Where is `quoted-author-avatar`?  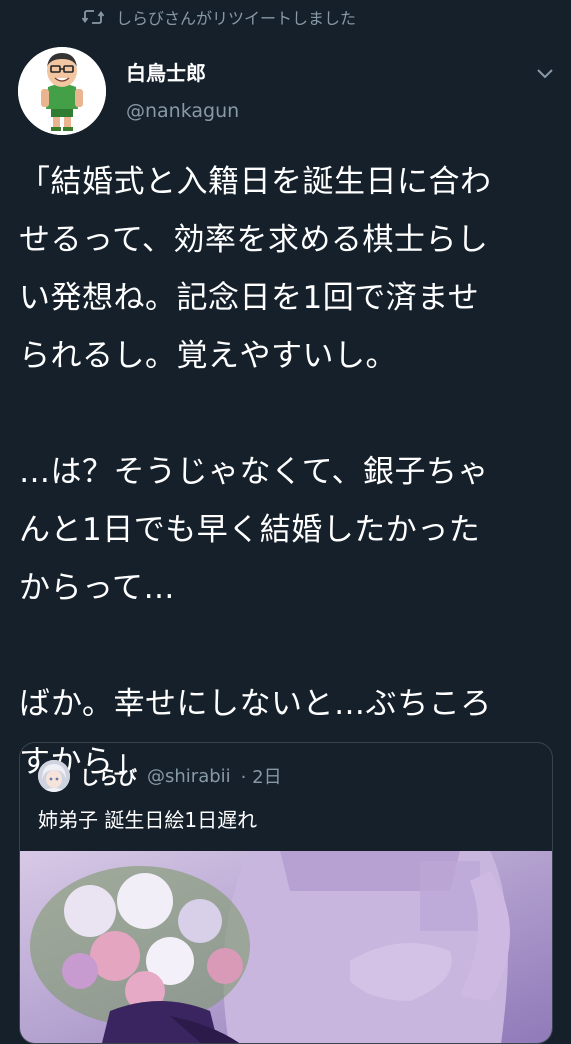 quoted-author-avatar is located at coordinates (54, 776).